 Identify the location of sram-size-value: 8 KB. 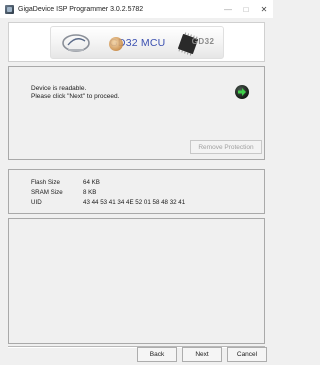
(90, 192).